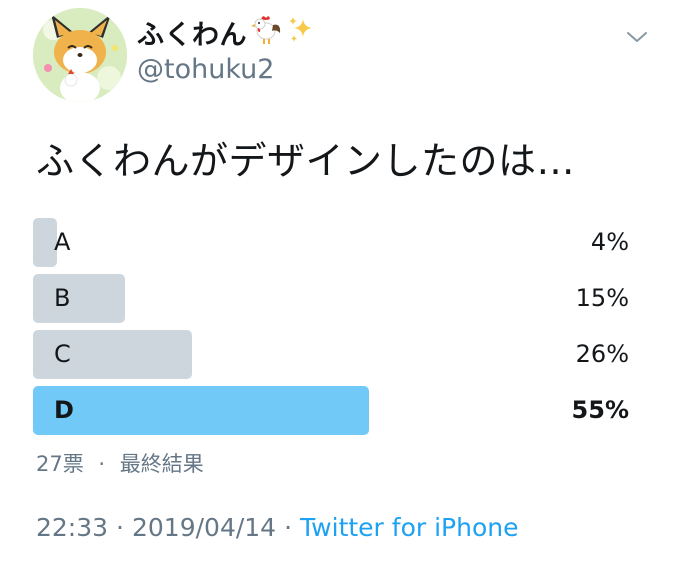 The height and width of the screenshot is (570, 680). I want to click on tweet-source-link: Twitter for iPhone, so click(409, 527).